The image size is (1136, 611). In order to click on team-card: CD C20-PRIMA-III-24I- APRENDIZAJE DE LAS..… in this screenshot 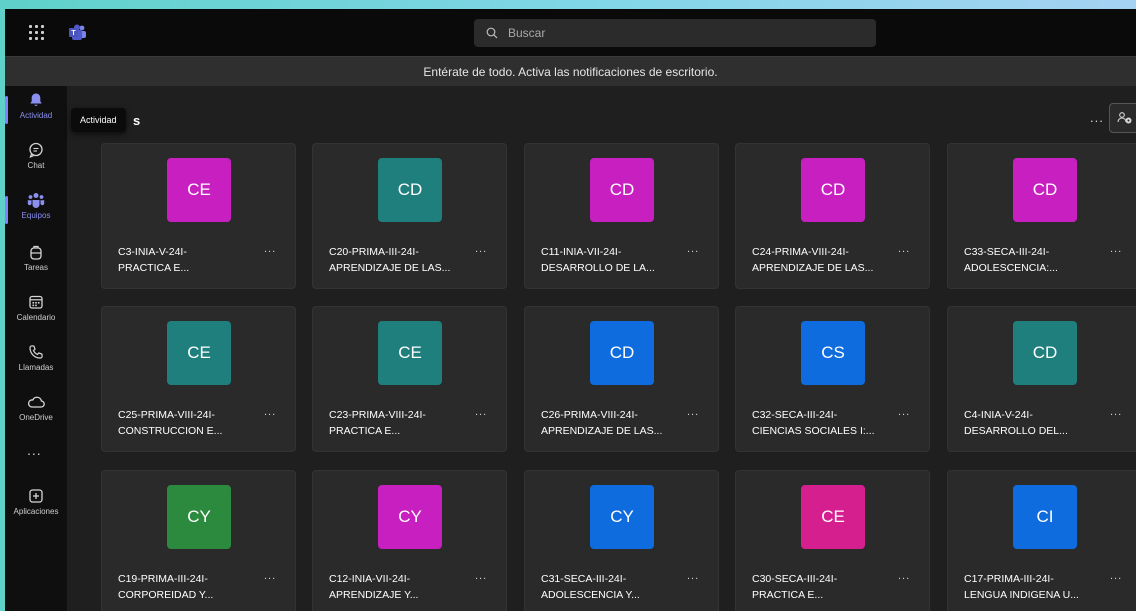, I will do `click(409, 216)`.